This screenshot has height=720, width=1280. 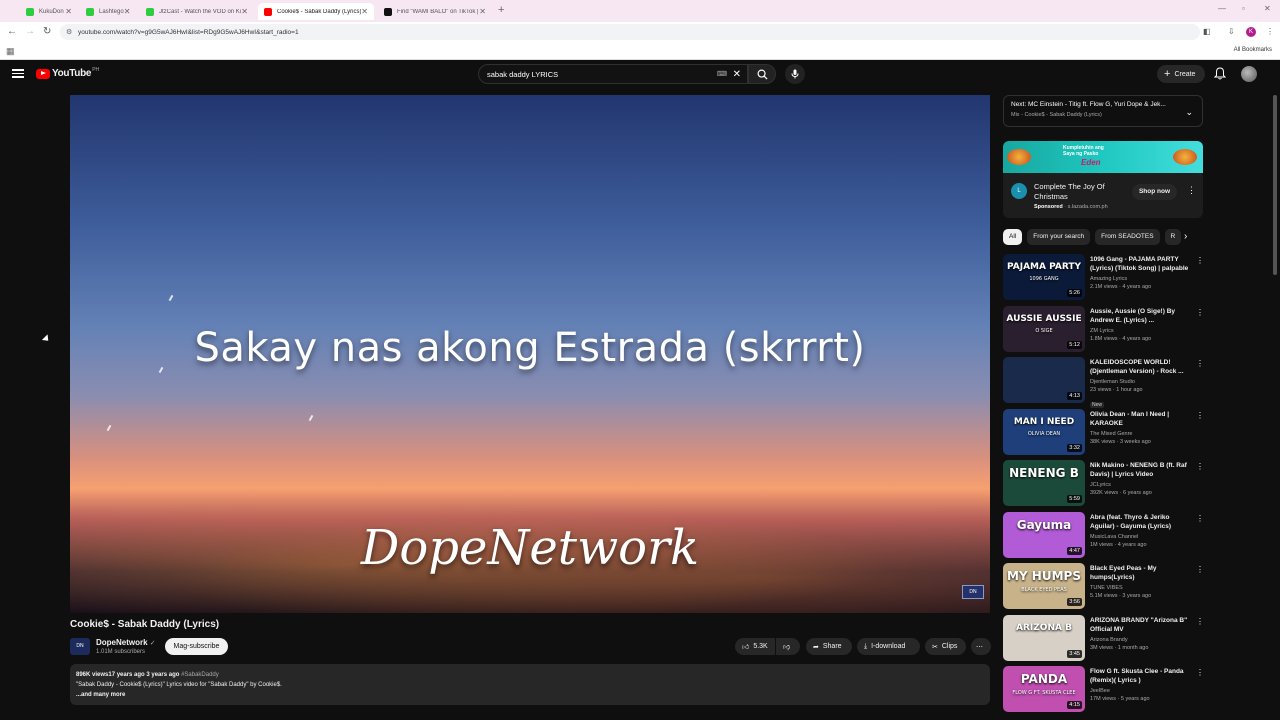 What do you see at coordinates (18, 73) in the screenshot?
I see `hamburger-menu-icon` at bounding box center [18, 73].